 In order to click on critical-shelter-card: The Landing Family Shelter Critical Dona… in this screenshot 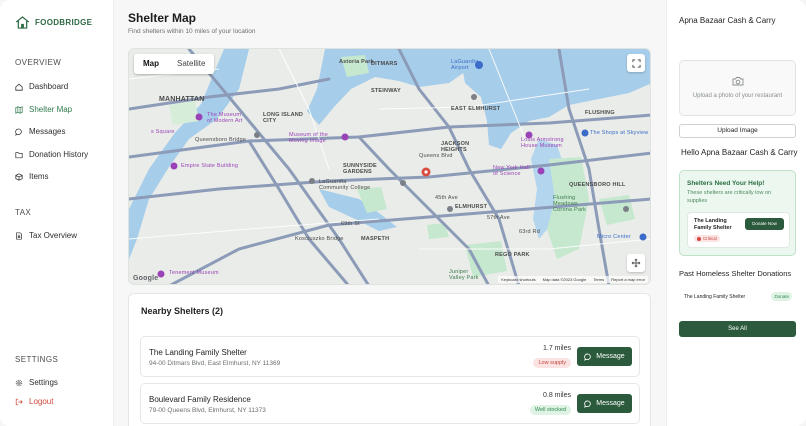, I will do `click(738, 230)`.